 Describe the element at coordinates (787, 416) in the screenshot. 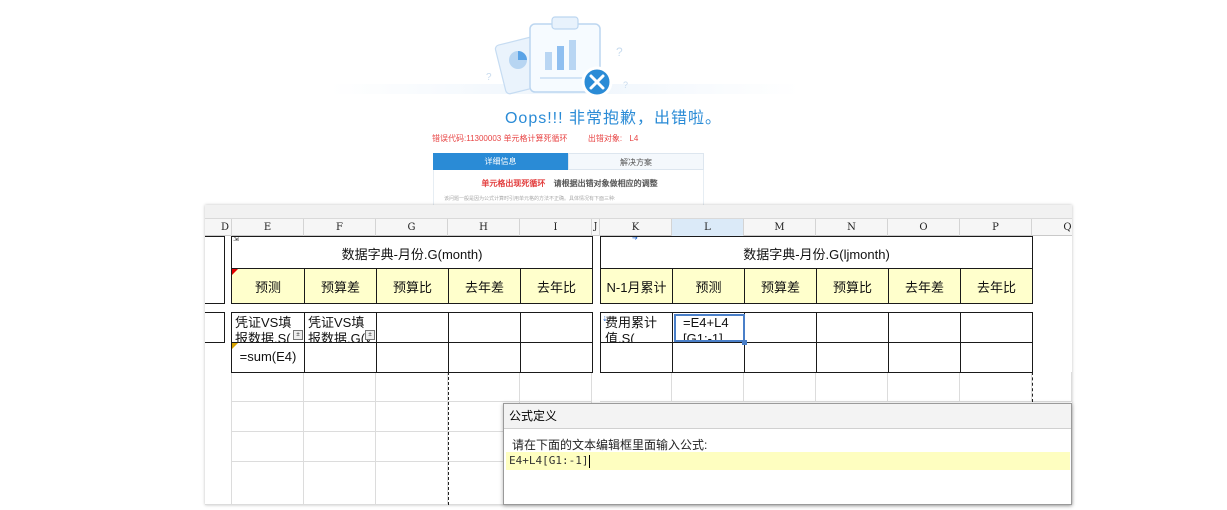

I see `dialog-title: 公式定义` at that location.